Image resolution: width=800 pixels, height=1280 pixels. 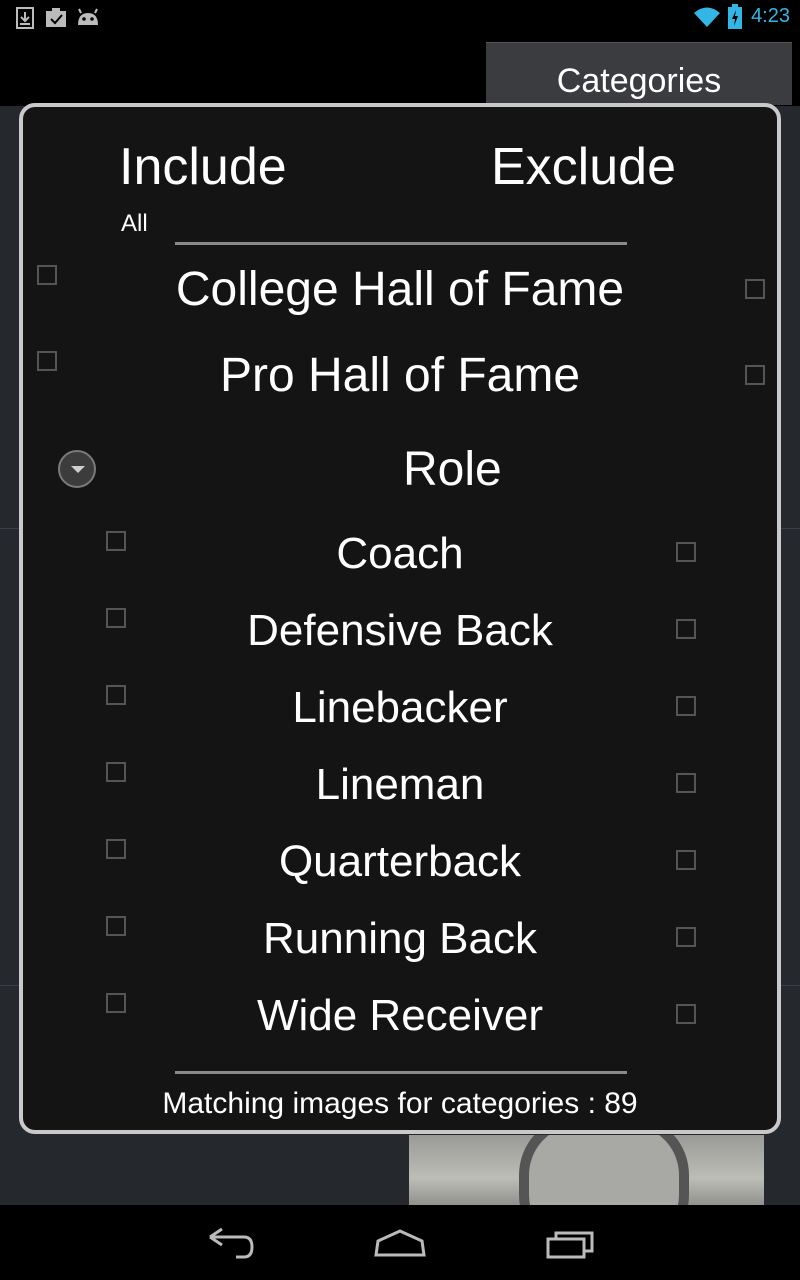 What do you see at coordinates (452, 469) in the screenshot?
I see `group-label: Role` at bounding box center [452, 469].